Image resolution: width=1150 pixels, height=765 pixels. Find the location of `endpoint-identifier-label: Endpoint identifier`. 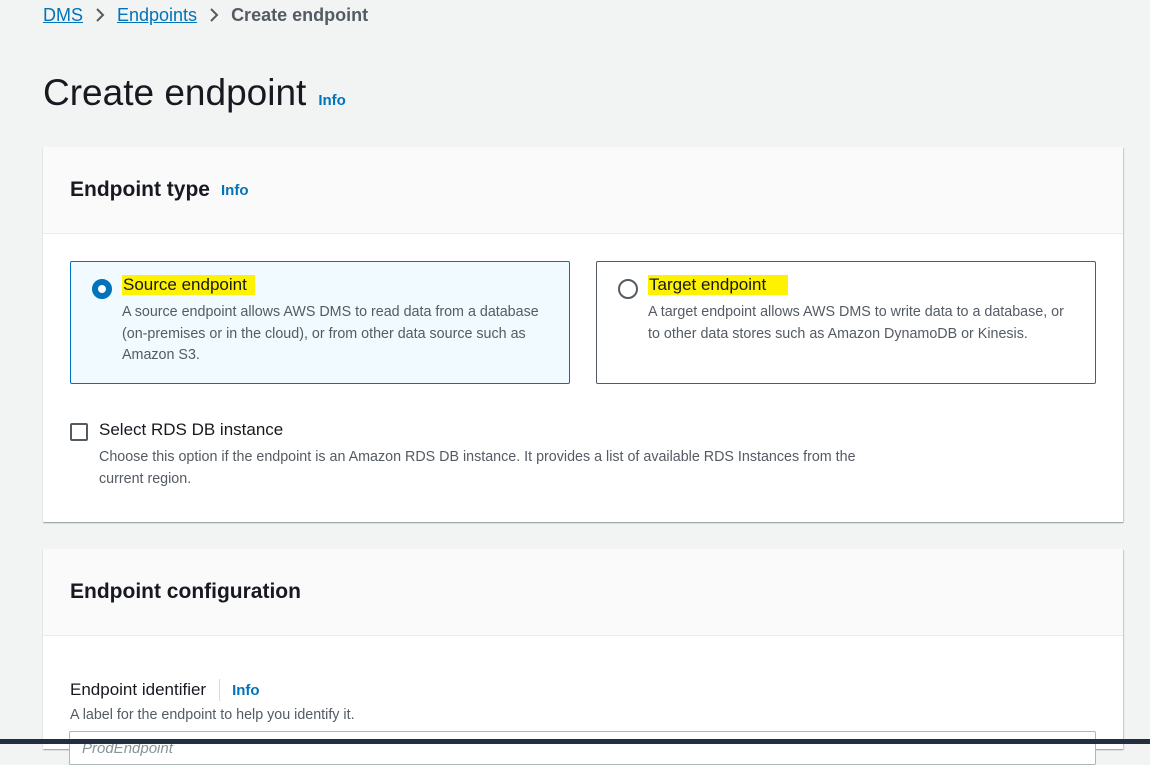

endpoint-identifier-label: Endpoint identifier is located at coordinates (138, 689).